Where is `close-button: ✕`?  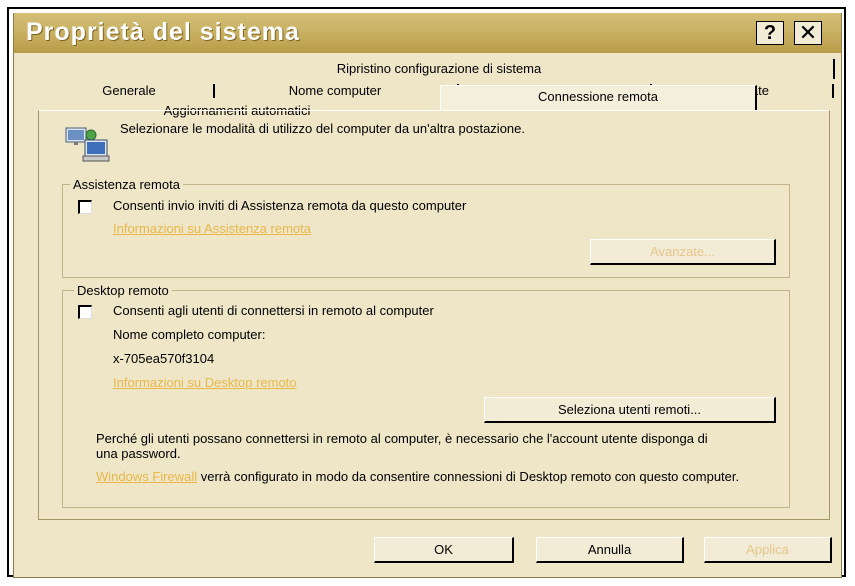 close-button: ✕ is located at coordinates (808, 33).